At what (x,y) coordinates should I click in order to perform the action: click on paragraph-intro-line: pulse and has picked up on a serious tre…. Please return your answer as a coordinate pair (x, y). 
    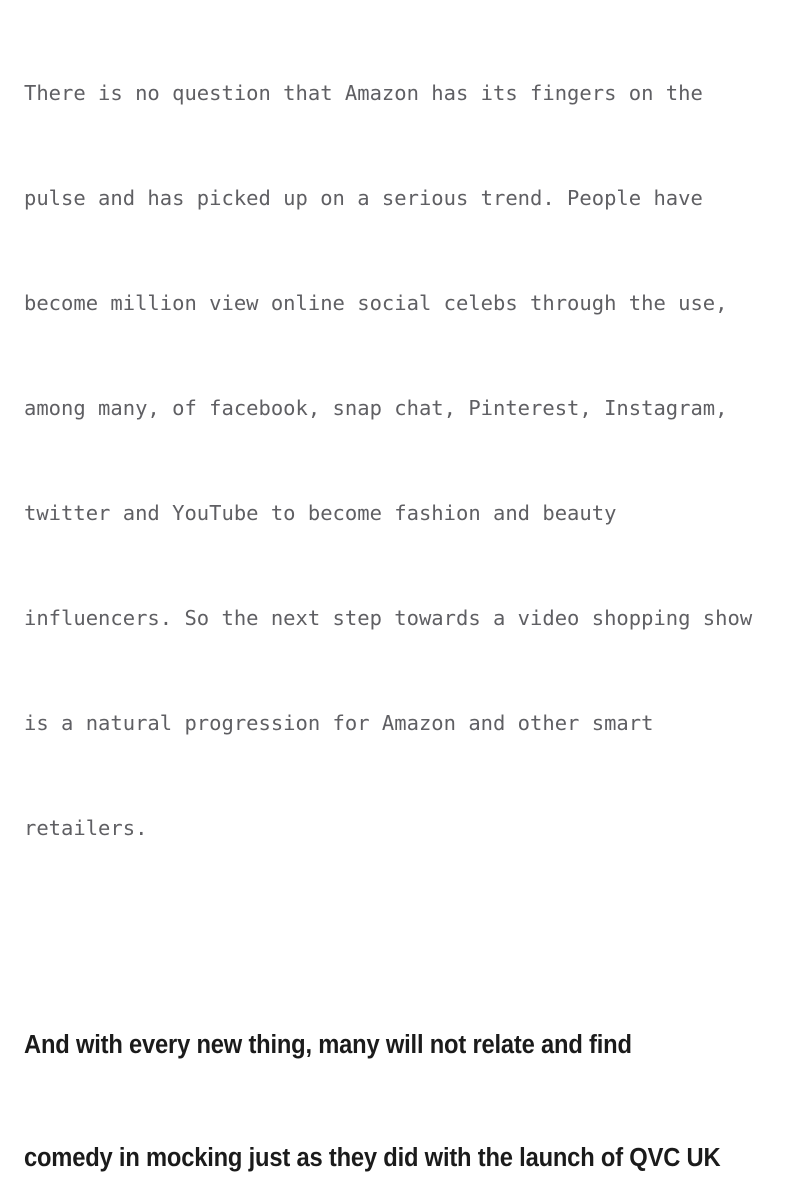
    Looking at the image, I should click on (363, 198).